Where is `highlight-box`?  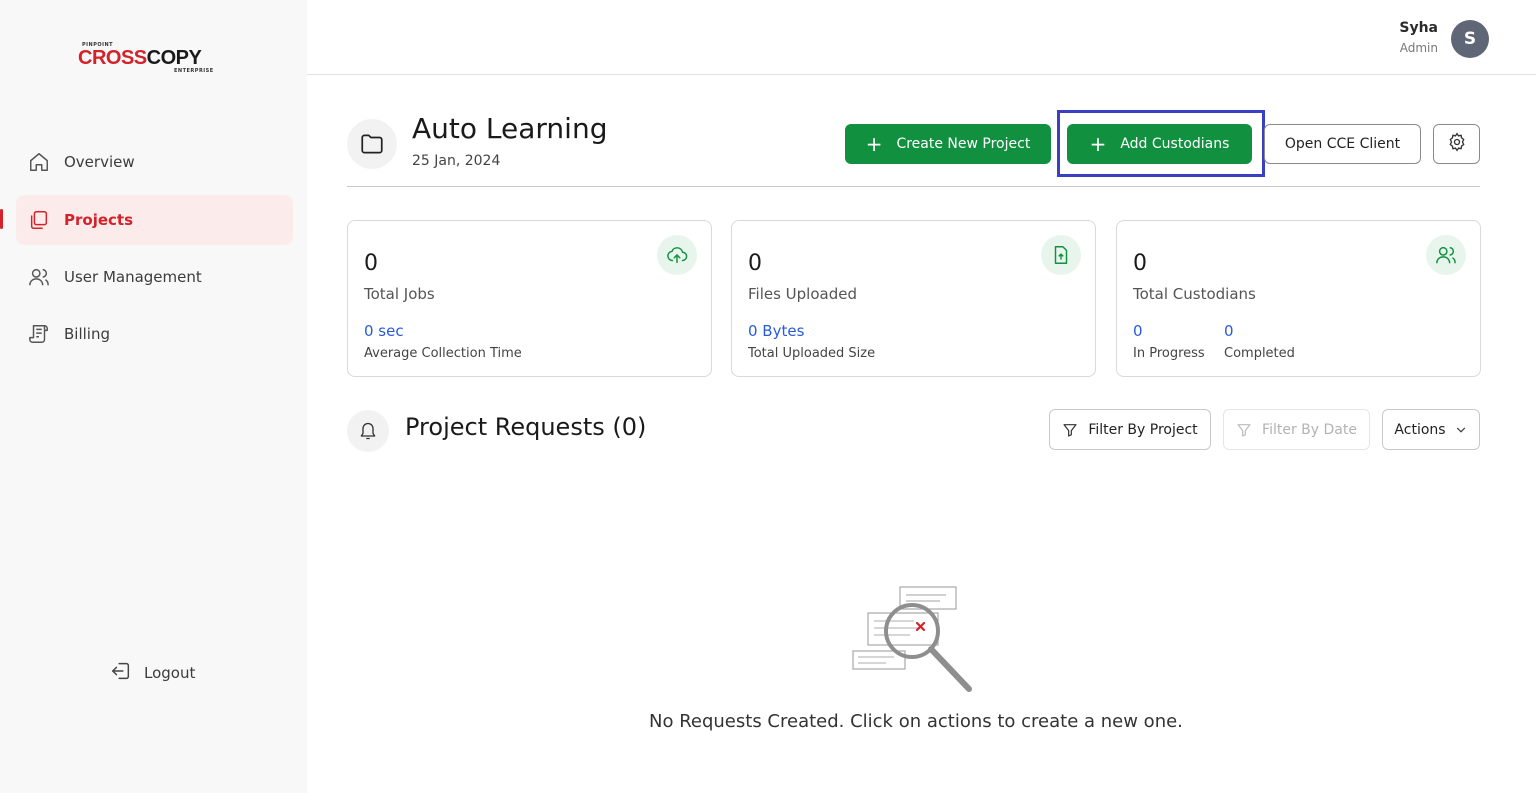
highlight-box is located at coordinates (1161, 143).